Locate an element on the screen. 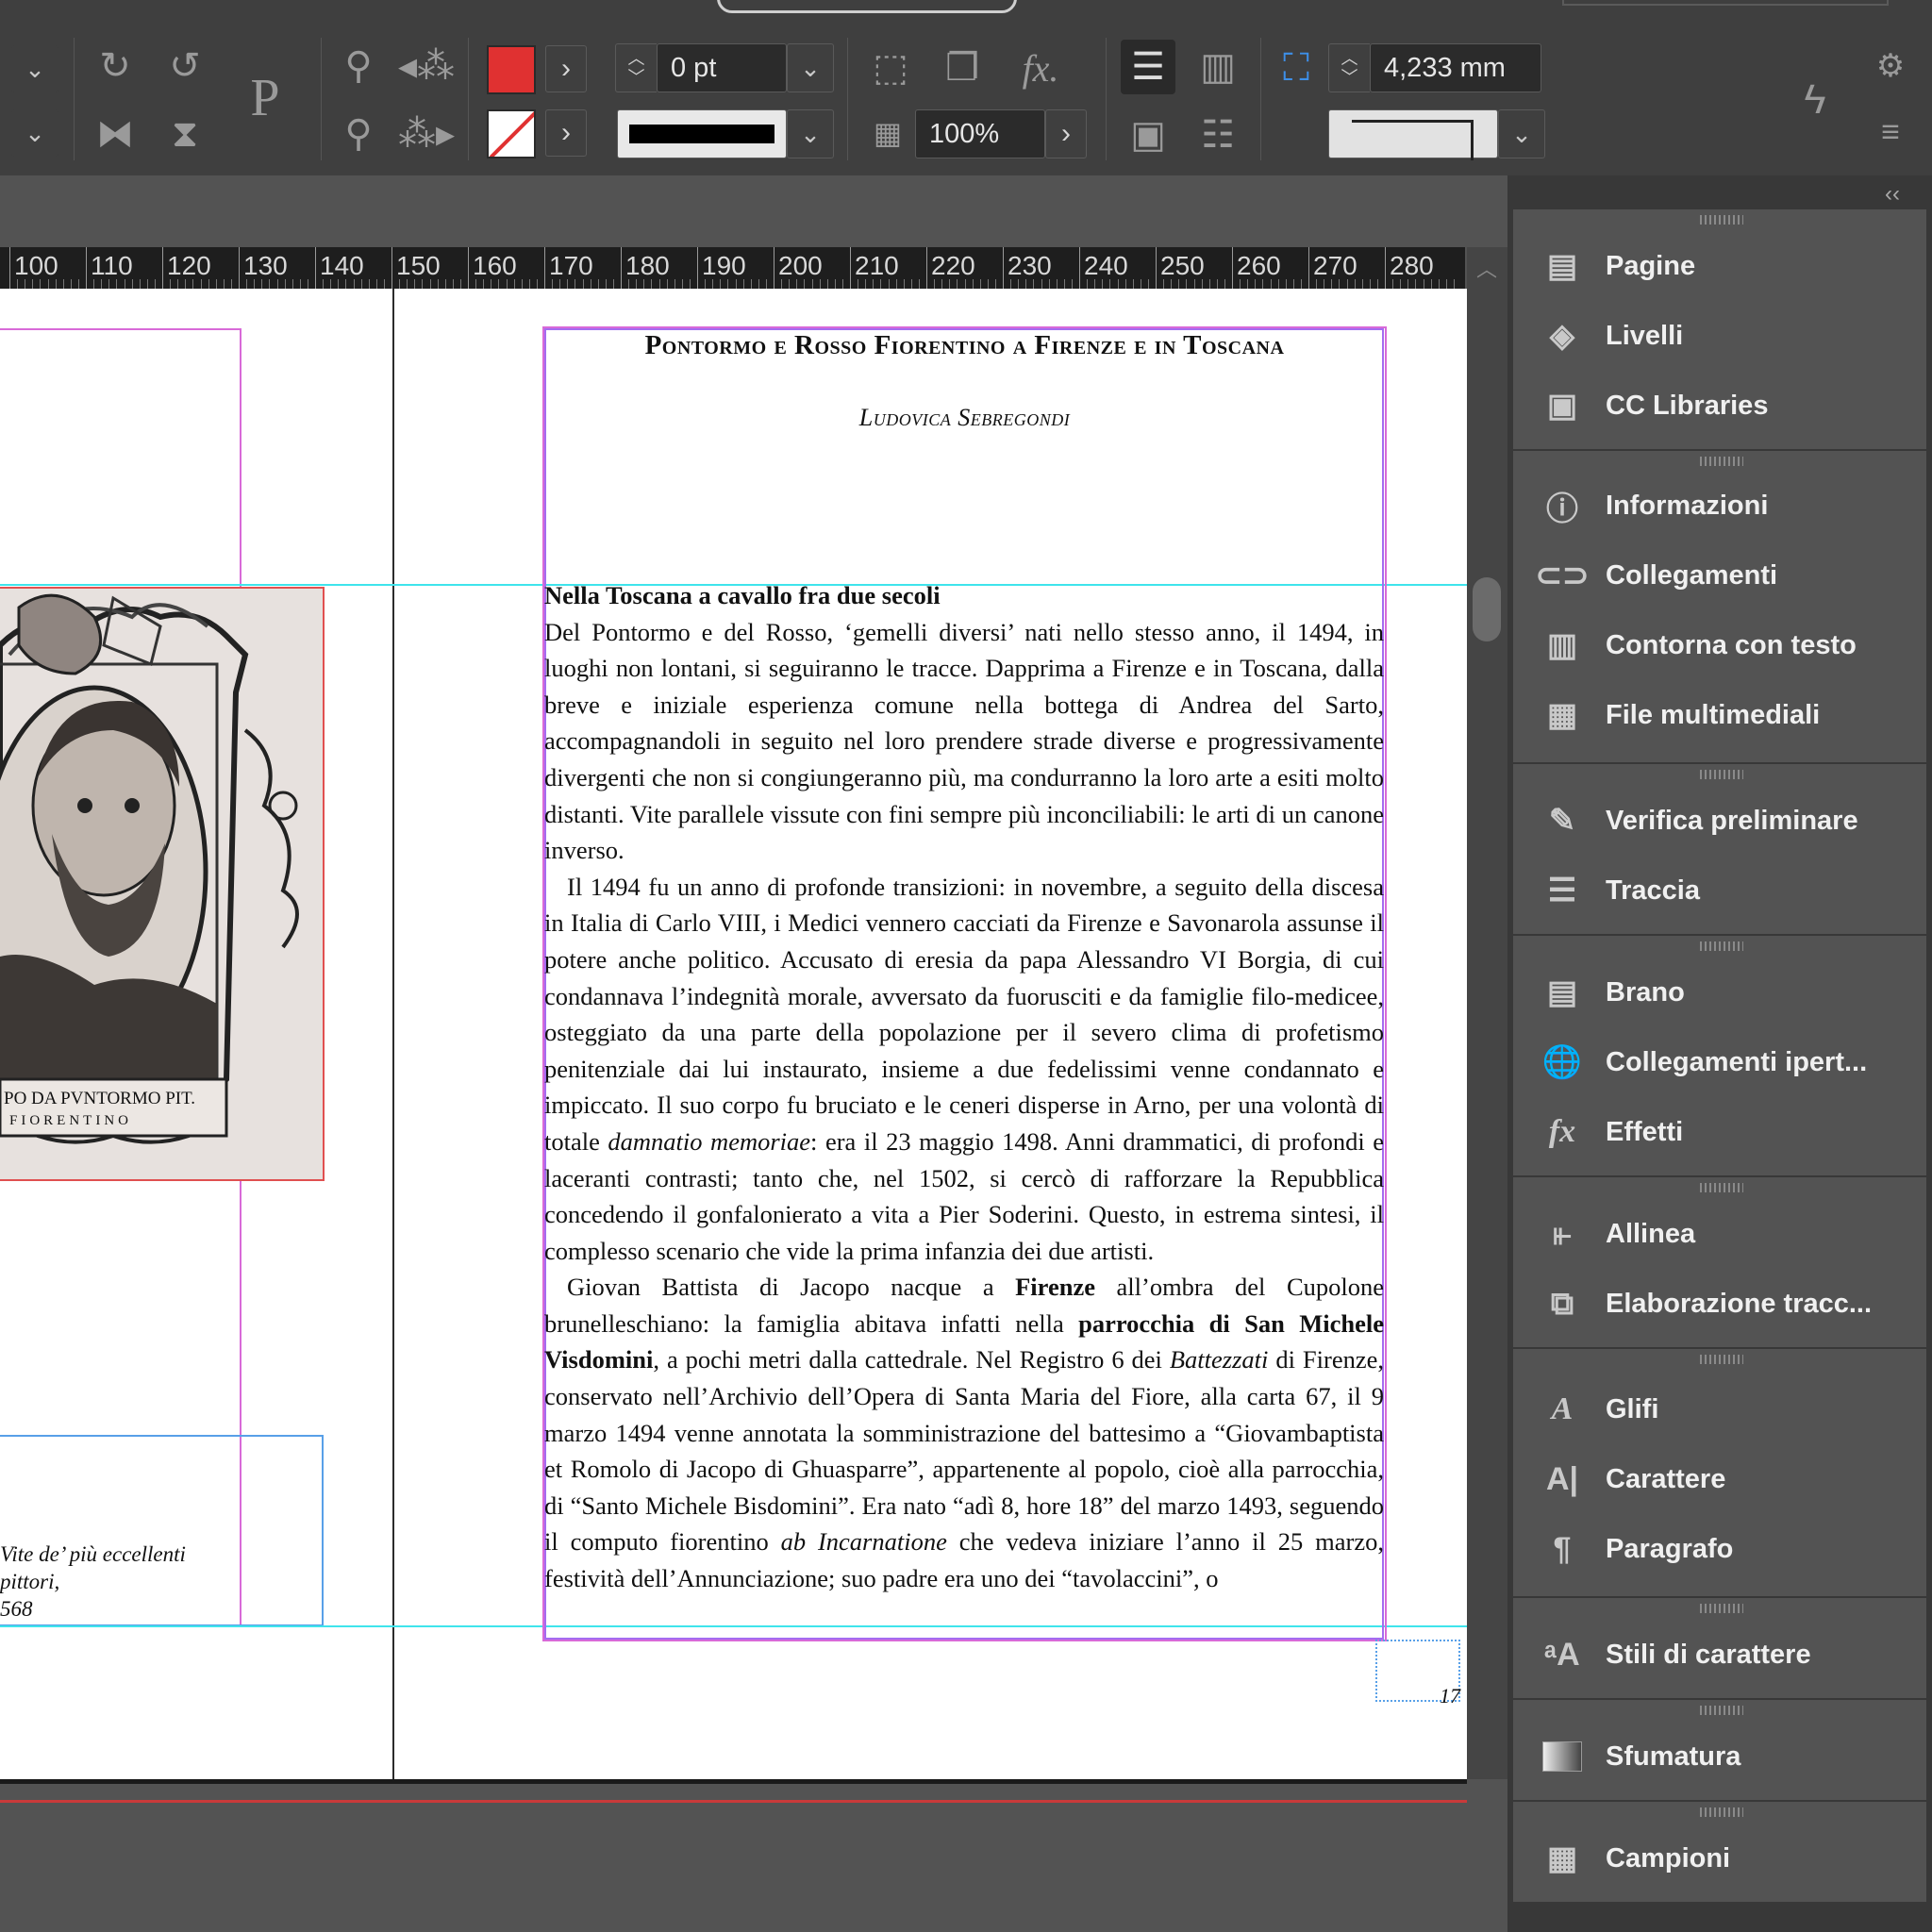  drop-shadow-icon: ❐ is located at coordinates (963, 67).